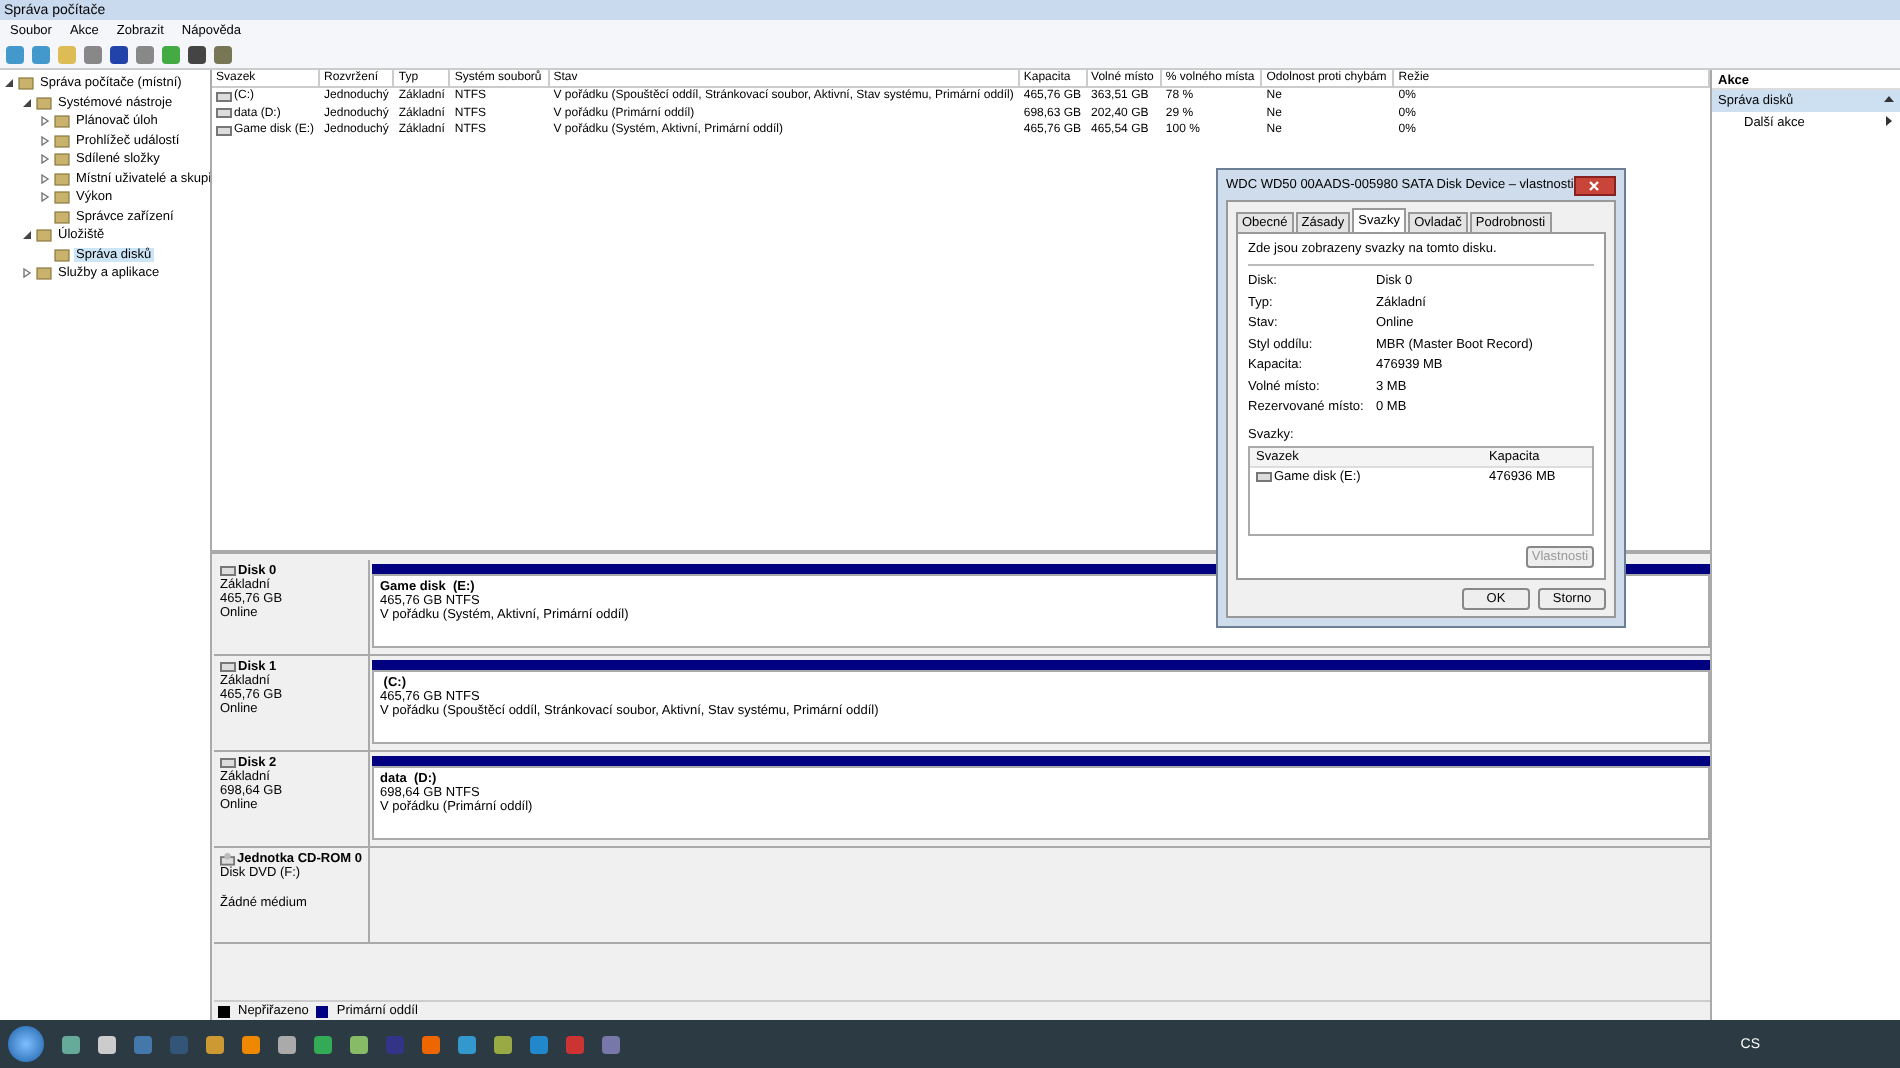 The height and width of the screenshot is (1068, 1900). Describe the element at coordinates (26, 1044) in the screenshot. I see `start-button` at that location.